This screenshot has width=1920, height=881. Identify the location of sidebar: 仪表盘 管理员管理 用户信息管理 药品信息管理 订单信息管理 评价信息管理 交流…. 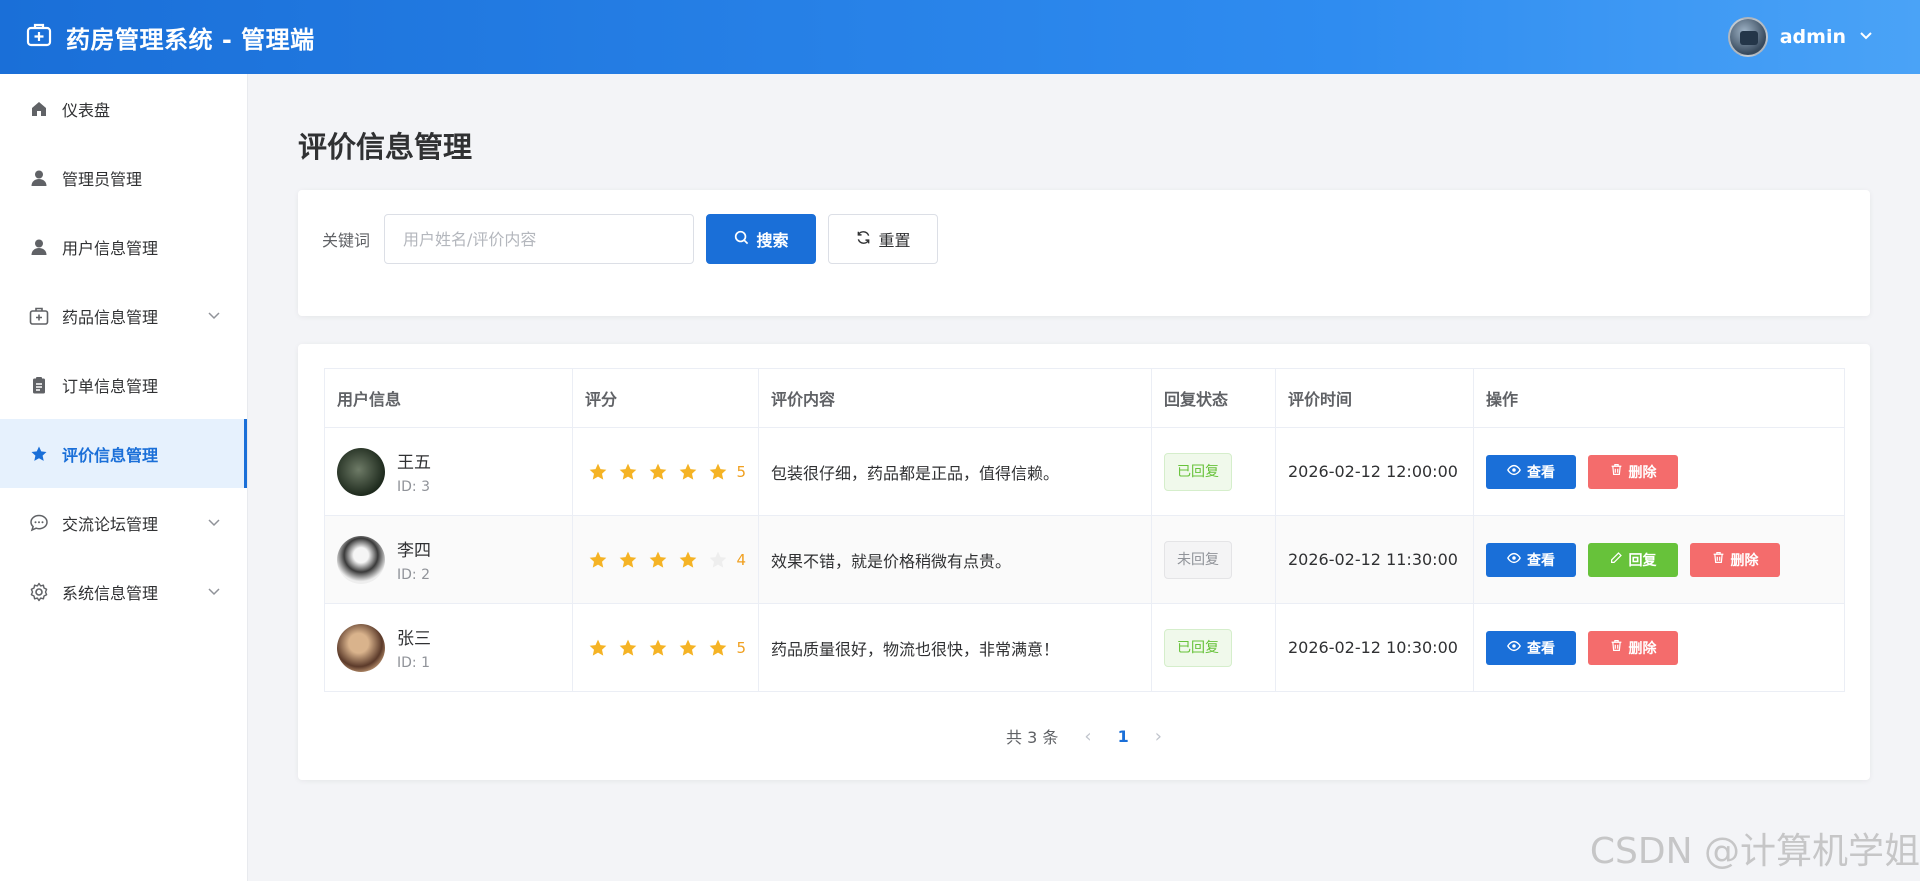
(124, 477).